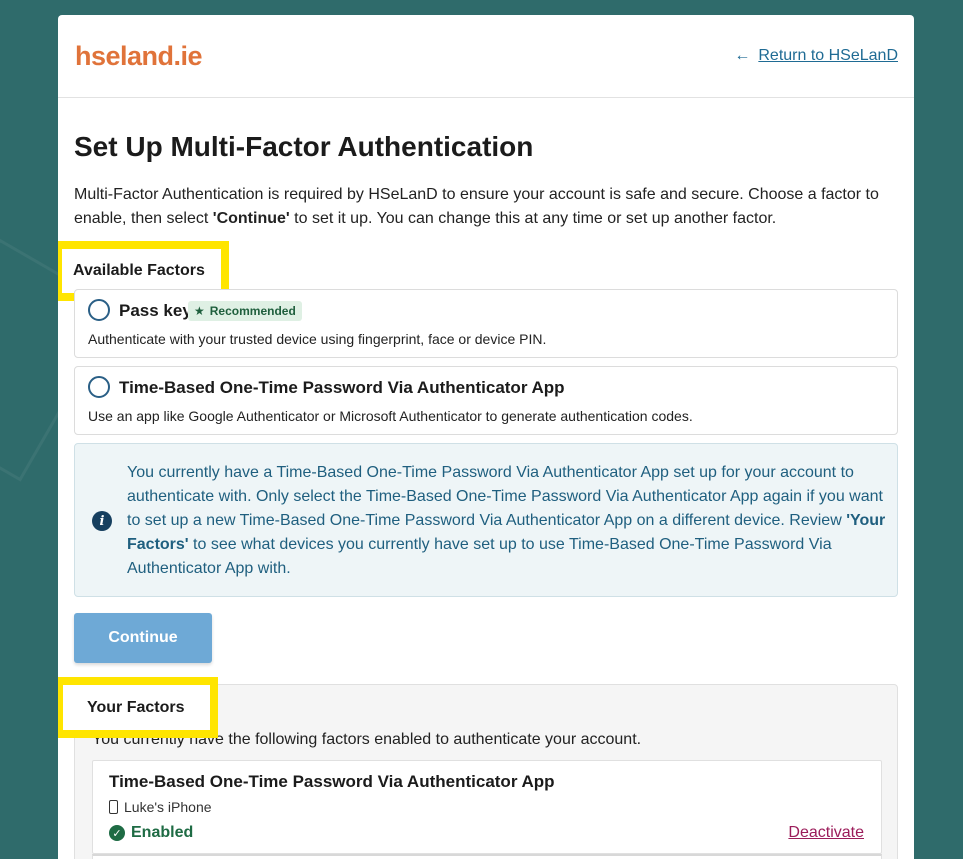  I want to click on your-factors-heading: Your Factors, so click(136, 707).